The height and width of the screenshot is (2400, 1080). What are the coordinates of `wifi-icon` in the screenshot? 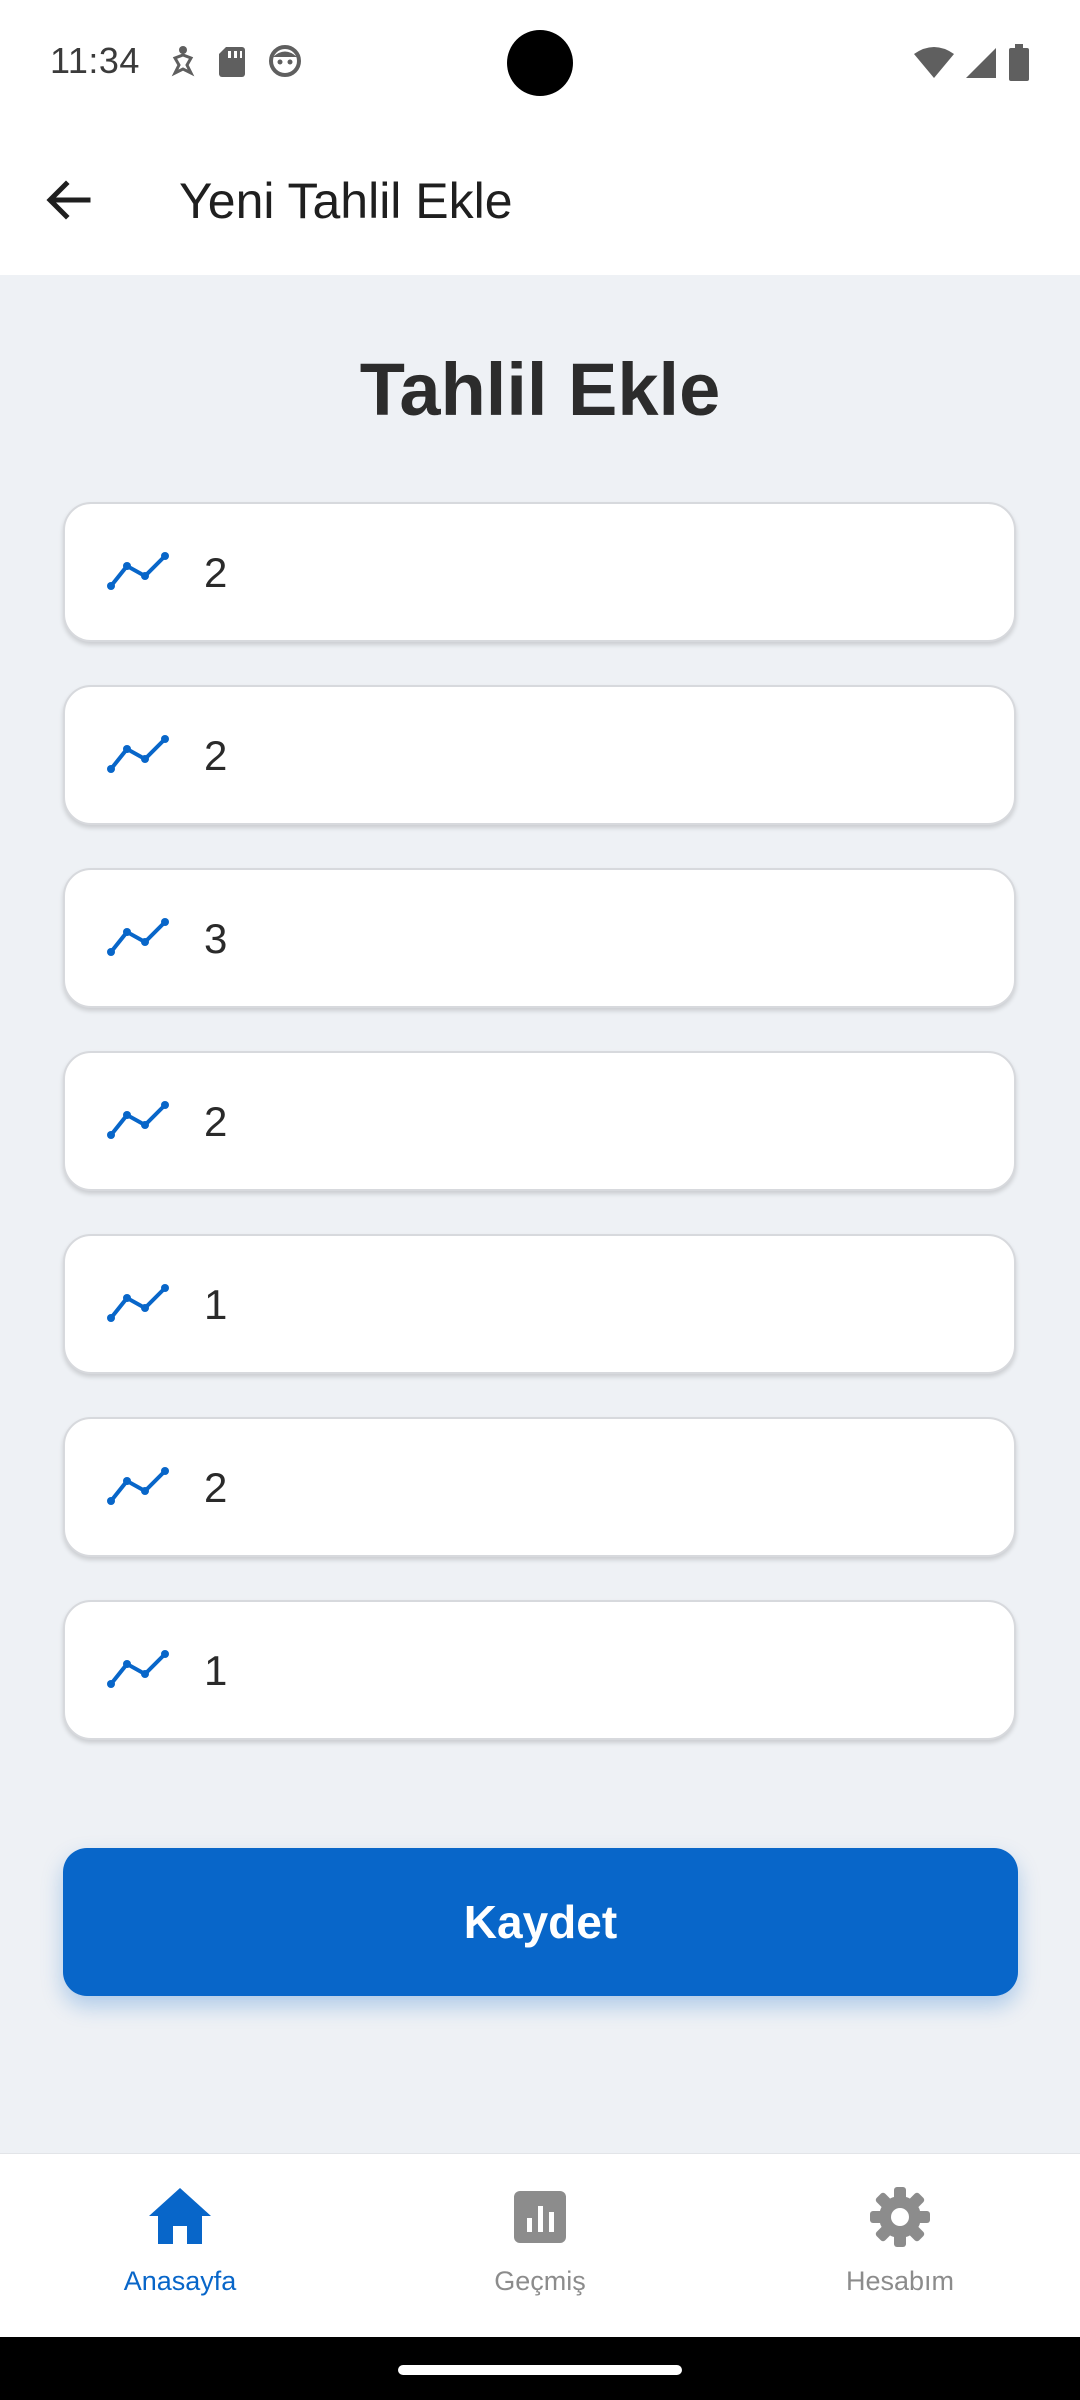 It's located at (934, 62).